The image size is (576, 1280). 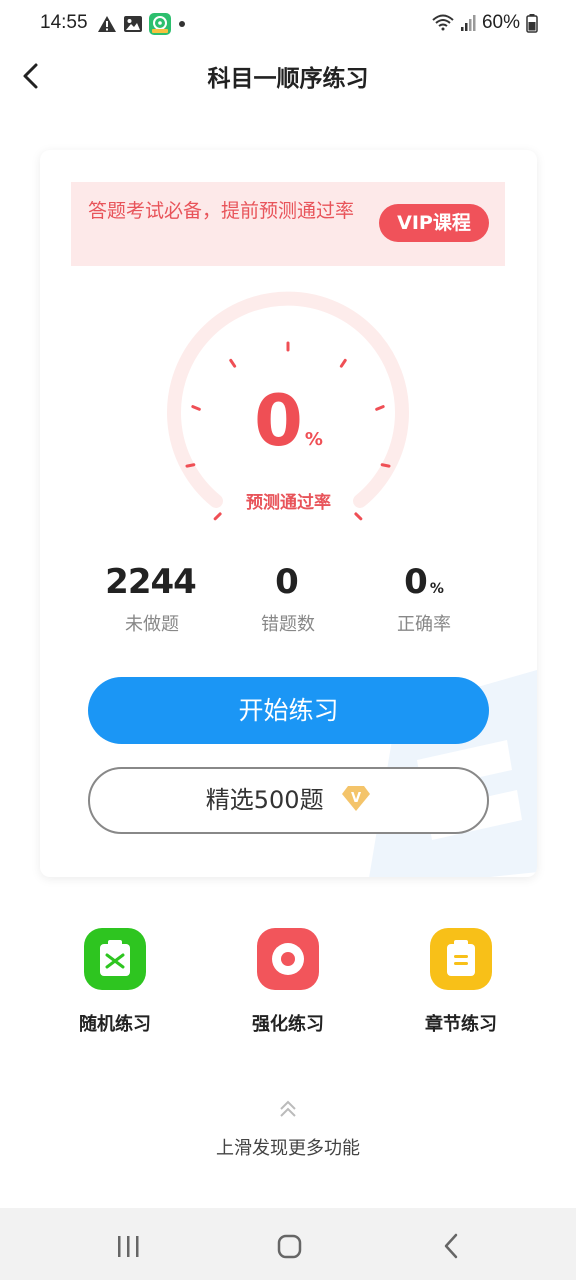 What do you see at coordinates (443, 22) in the screenshot?
I see `wifi-icon` at bounding box center [443, 22].